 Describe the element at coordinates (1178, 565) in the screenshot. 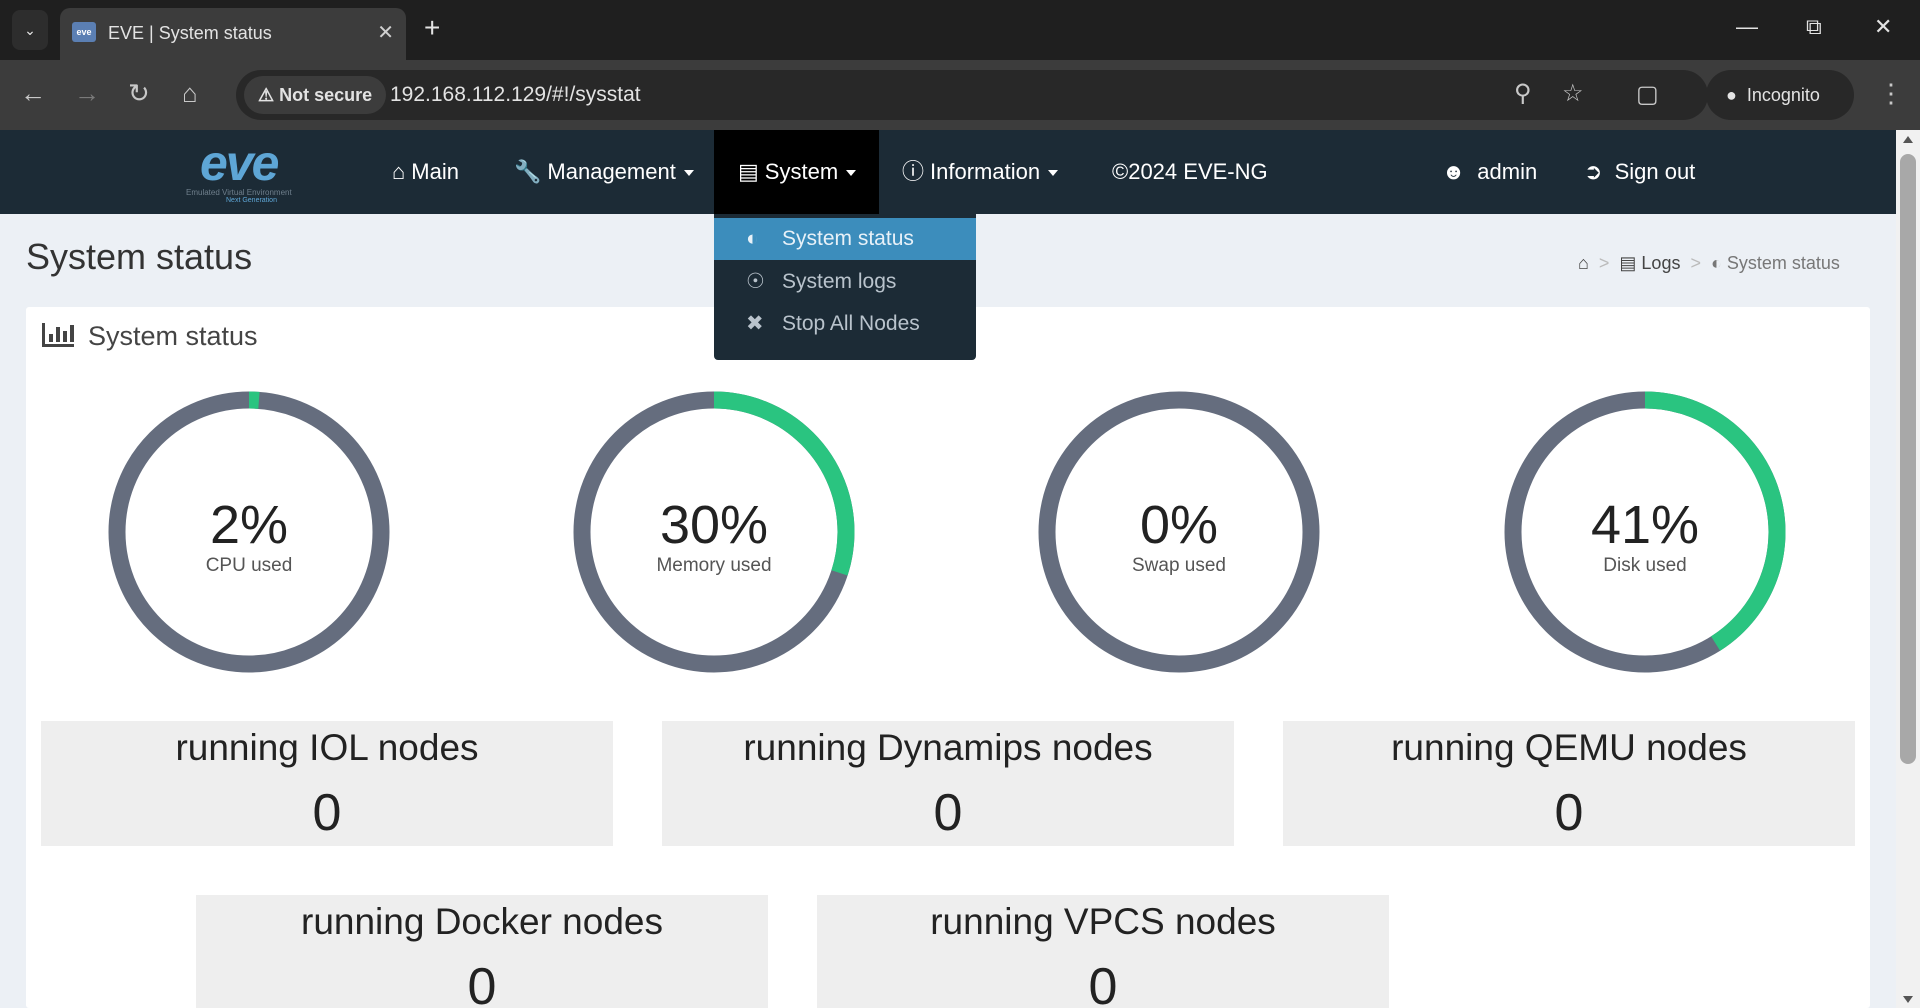

I see `swap-gauge-label: Swap used` at that location.